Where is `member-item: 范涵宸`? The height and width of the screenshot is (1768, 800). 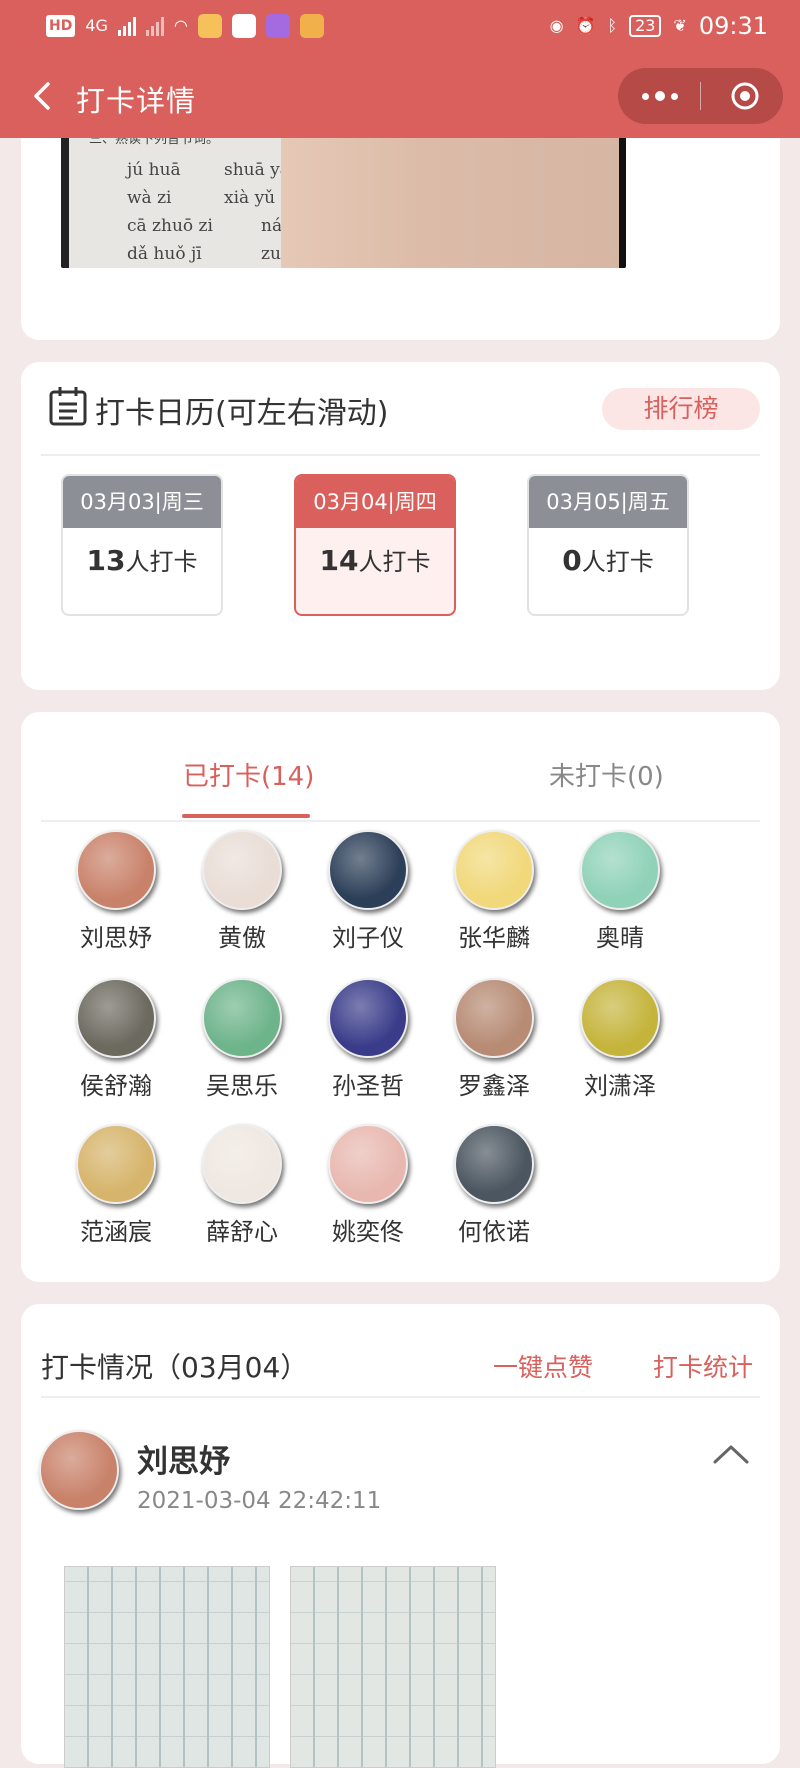 member-item: 范涵宸 is located at coordinates (116, 1185).